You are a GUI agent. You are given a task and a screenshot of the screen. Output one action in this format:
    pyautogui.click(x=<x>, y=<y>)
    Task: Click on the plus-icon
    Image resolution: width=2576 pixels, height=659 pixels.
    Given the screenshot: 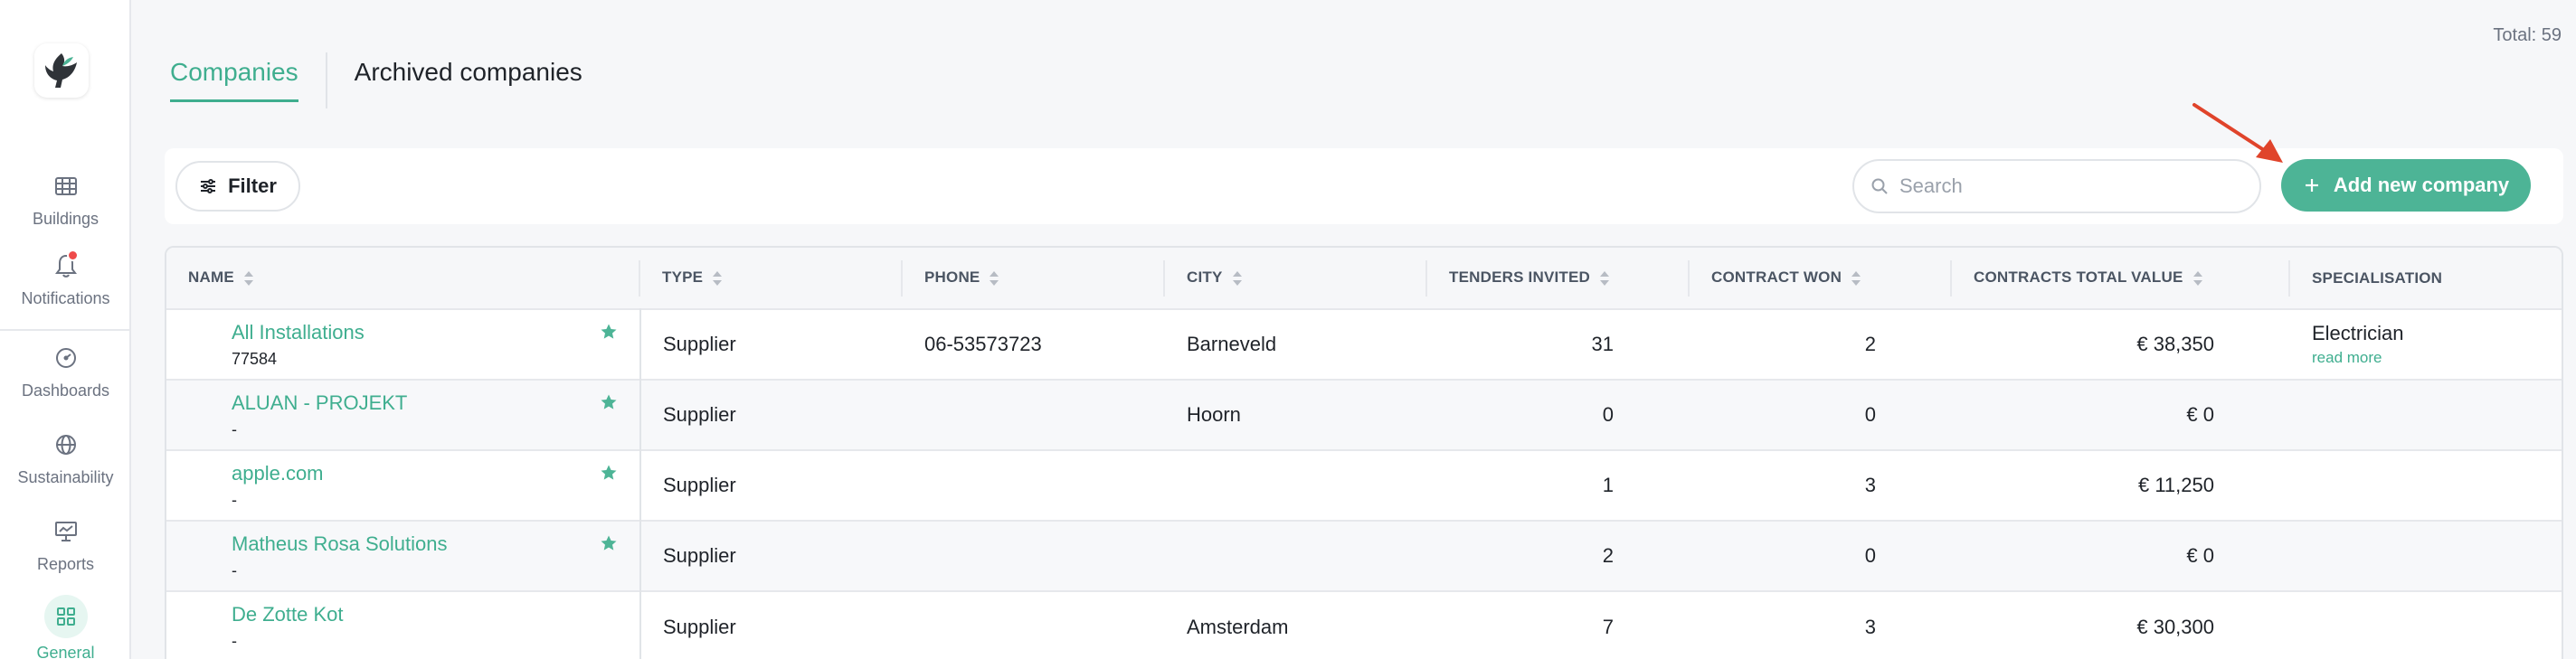 What is the action you would take?
    pyautogui.click(x=2312, y=186)
    